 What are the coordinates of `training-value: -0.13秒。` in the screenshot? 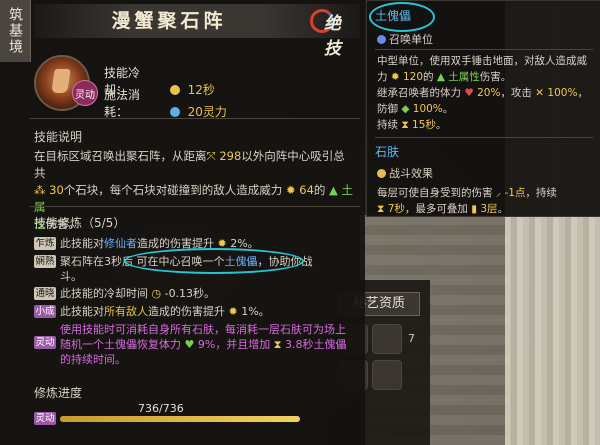 It's located at (190, 293).